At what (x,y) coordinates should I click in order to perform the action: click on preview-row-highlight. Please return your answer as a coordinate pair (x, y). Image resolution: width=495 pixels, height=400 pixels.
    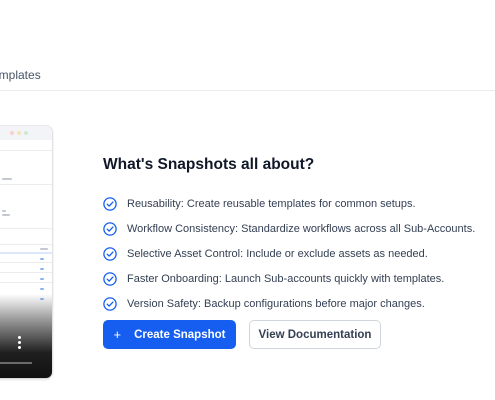
    Looking at the image, I should click on (26, 253).